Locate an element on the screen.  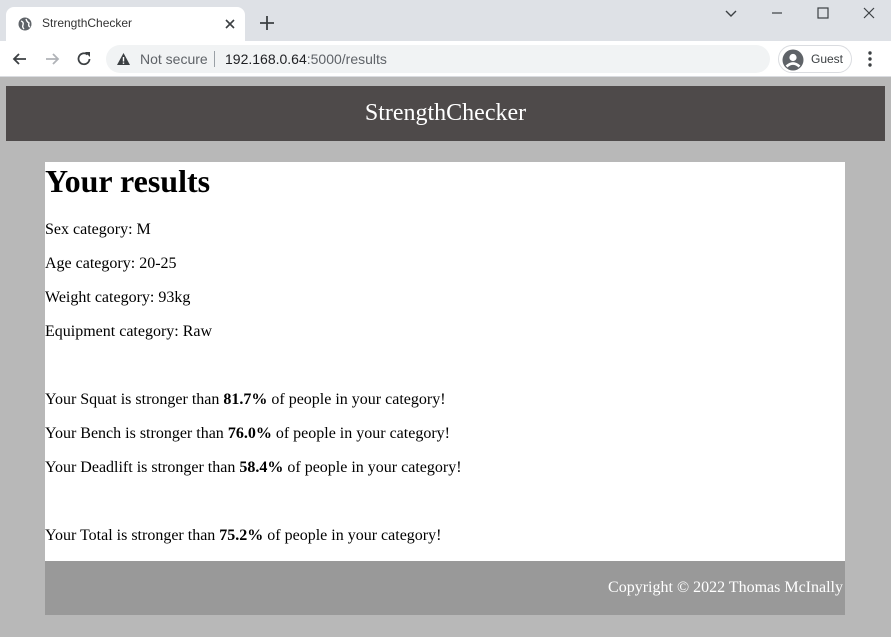
sex-category: Sex category: M is located at coordinates (98, 230).